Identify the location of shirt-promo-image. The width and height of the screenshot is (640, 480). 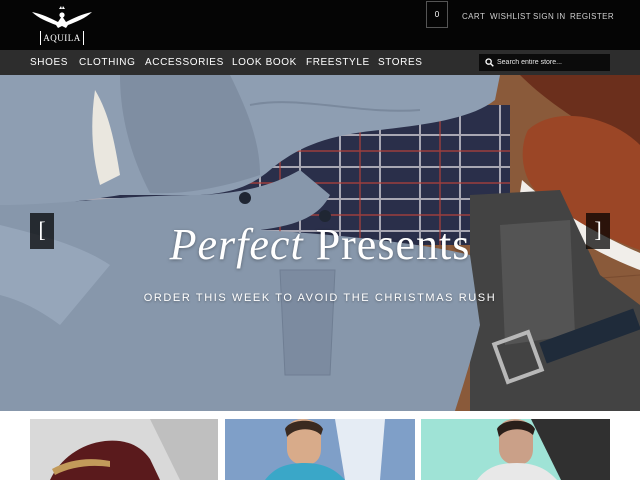
(320, 449).